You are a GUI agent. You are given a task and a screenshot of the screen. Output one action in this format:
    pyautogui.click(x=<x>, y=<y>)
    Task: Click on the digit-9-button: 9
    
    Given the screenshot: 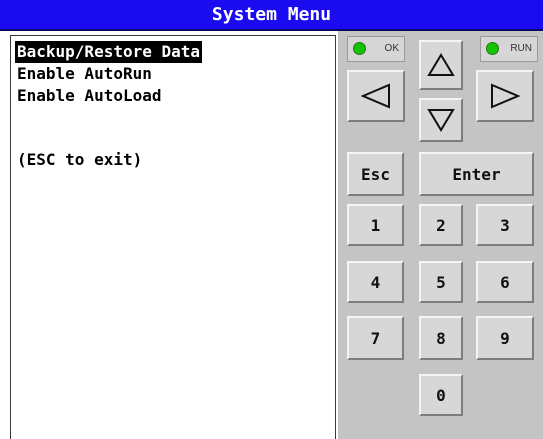 What is the action you would take?
    pyautogui.click(x=505, y=338)
    